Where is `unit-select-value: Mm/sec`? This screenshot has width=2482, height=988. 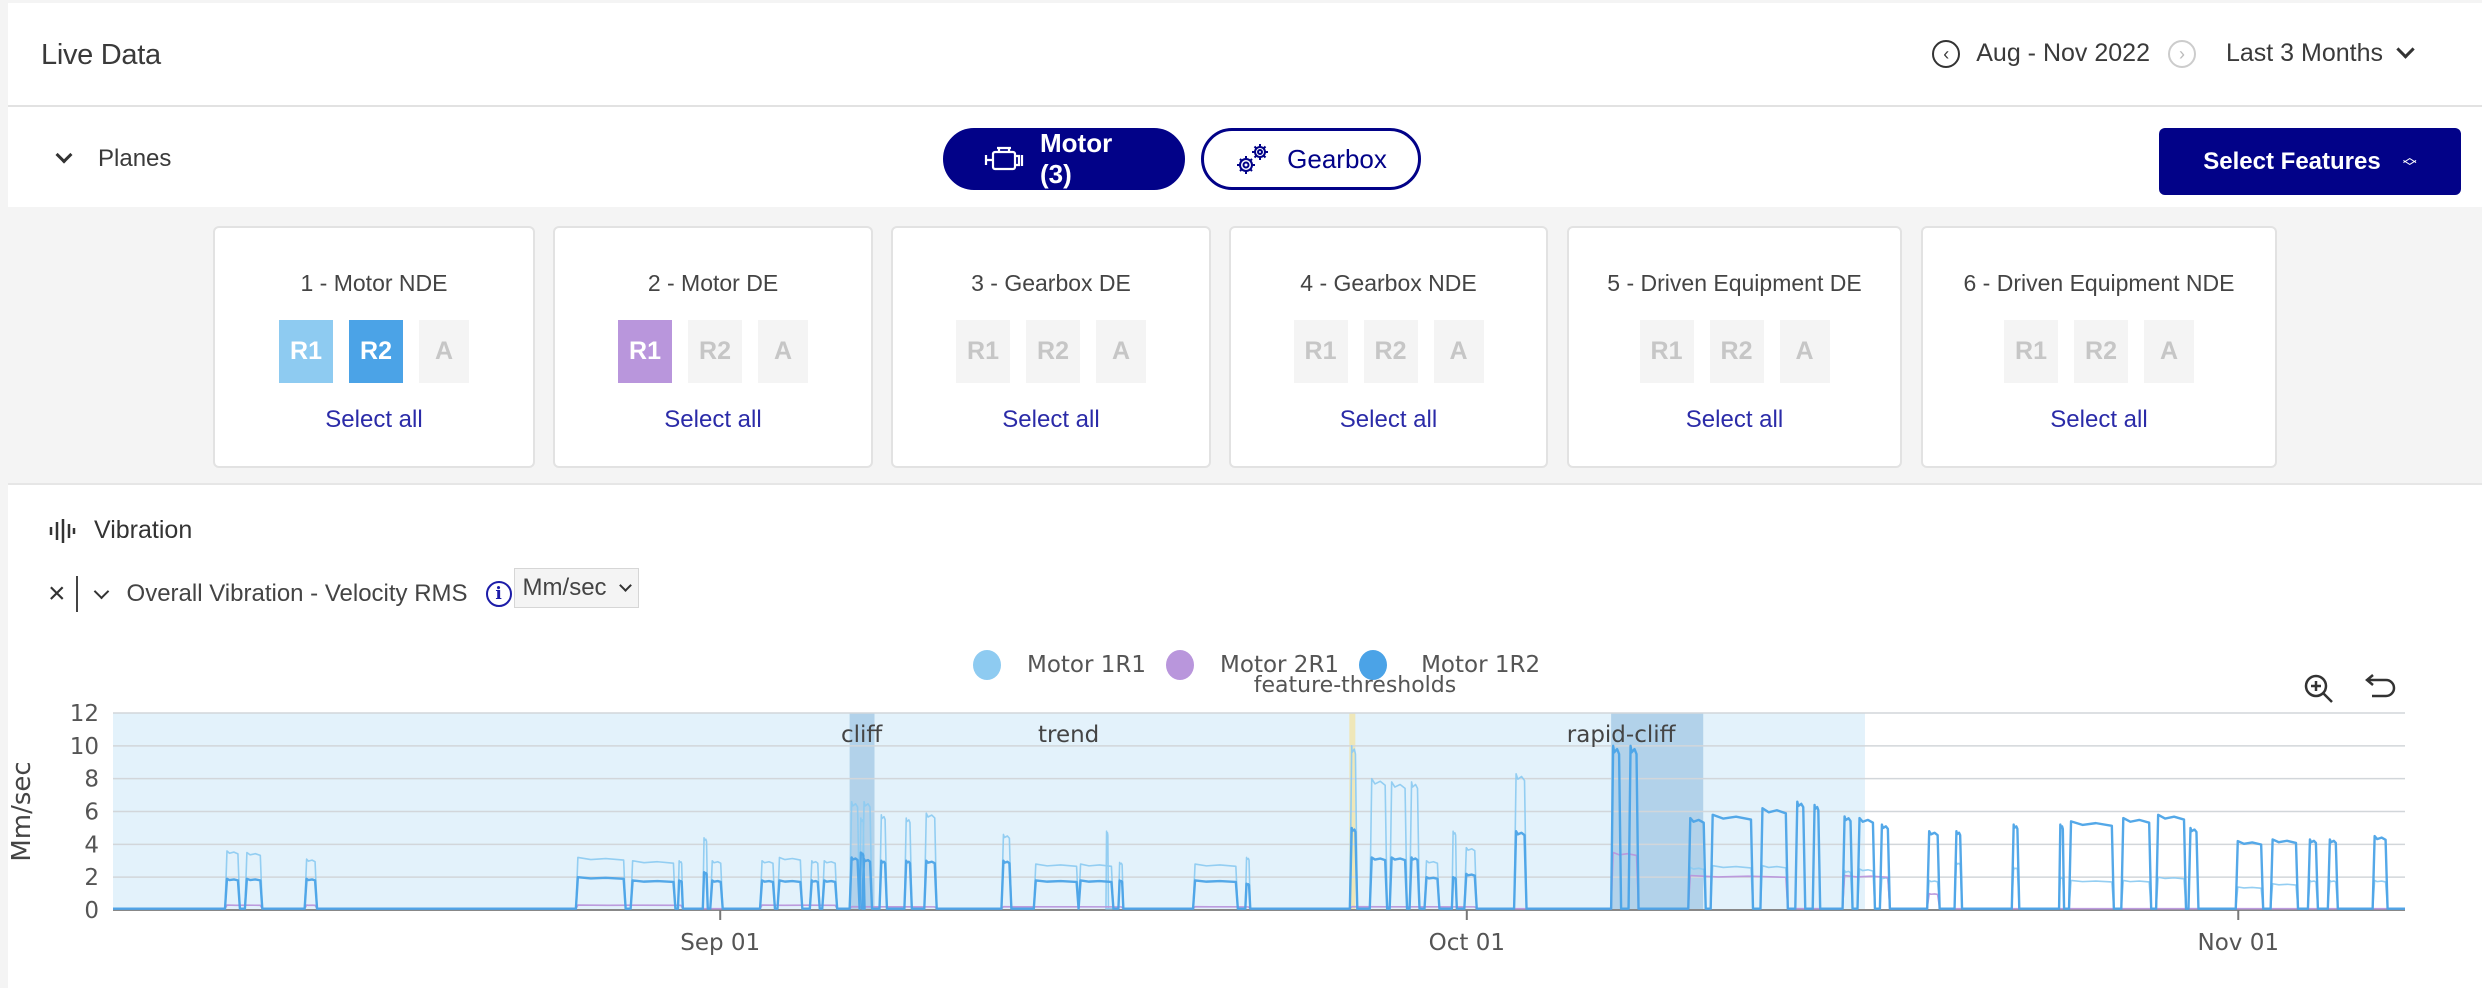 unit-select-value: Mm/sec is located at coordinates (564, 587).